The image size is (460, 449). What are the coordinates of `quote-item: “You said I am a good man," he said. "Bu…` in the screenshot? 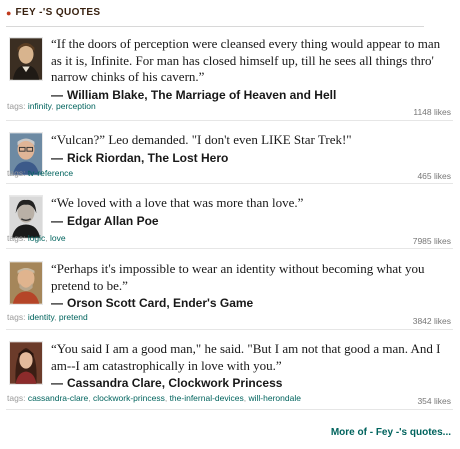 It's located at (229, 375).